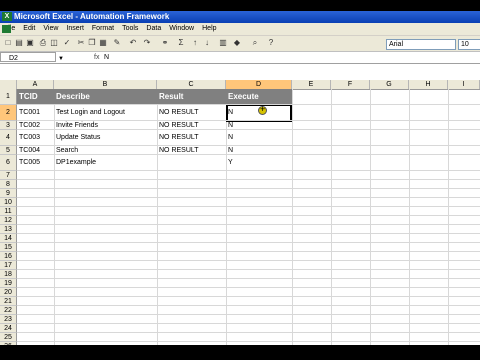  Describe the element at coordinates (209, 29) in the screenshot. I see `menu-help: Help` at that location.